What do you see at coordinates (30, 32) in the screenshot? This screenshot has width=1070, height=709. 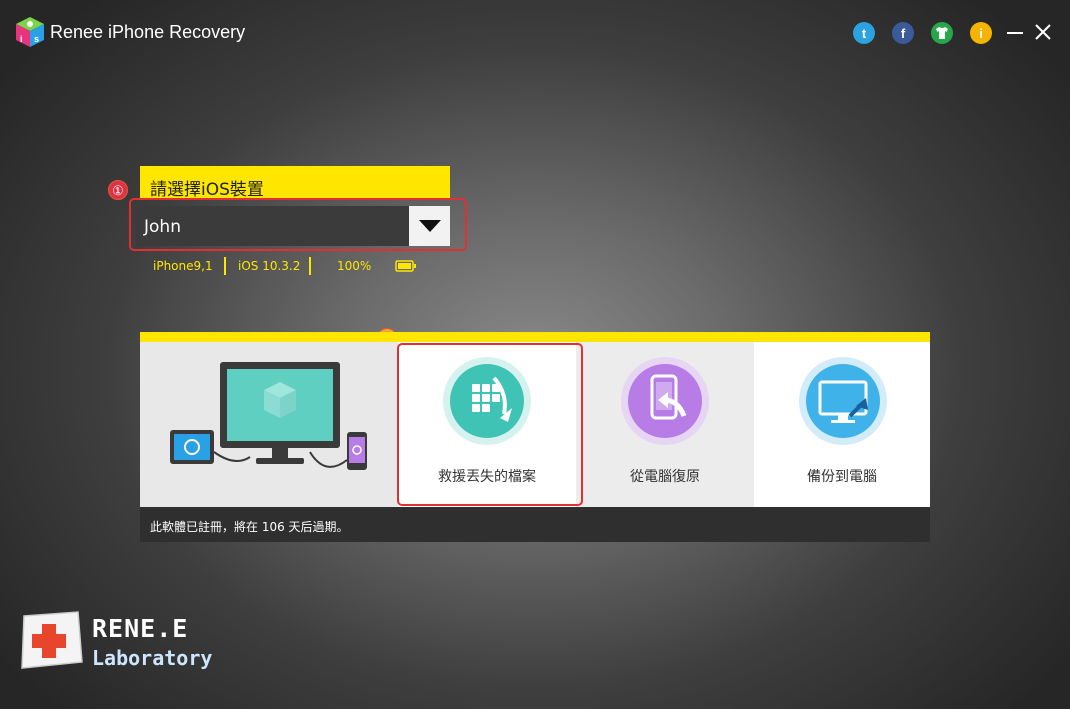 I see `app-logo-icon: i s` at bounding box center [30, 32].